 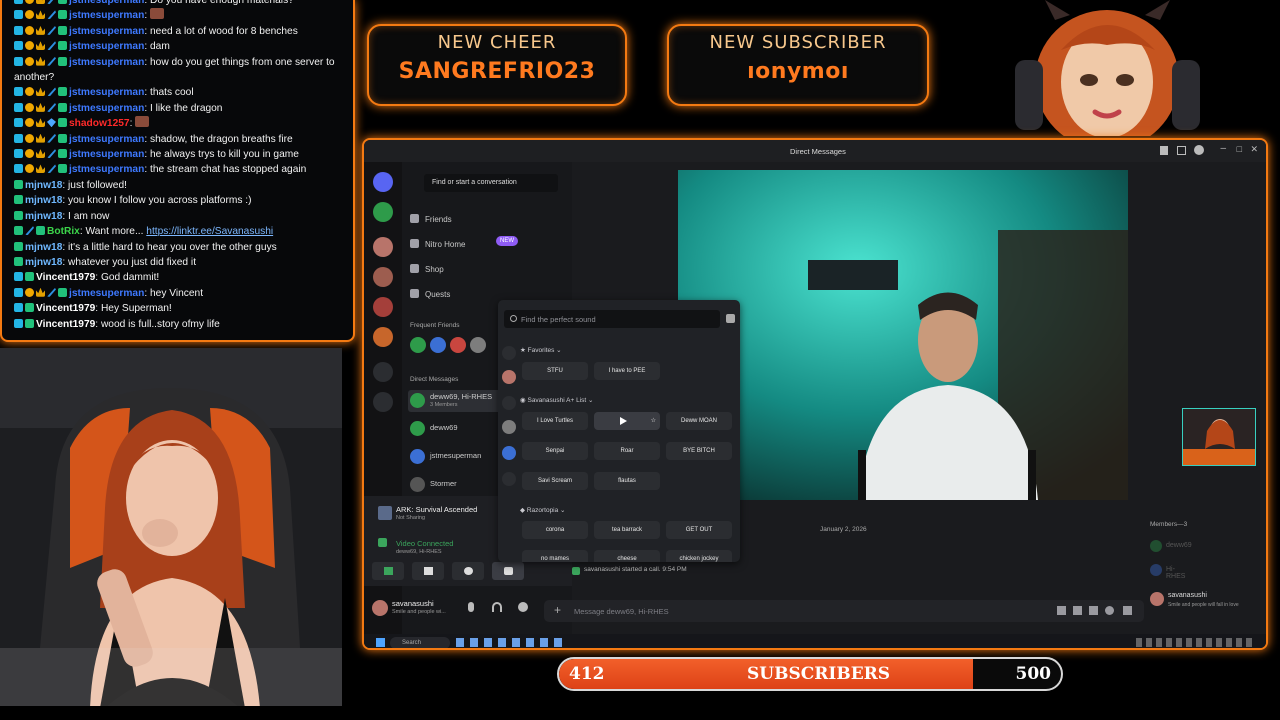 What do you see at coordinates (430, 294) in the screenshot?
I see `nav-quests: Quests` at bounding box center [430, 294].